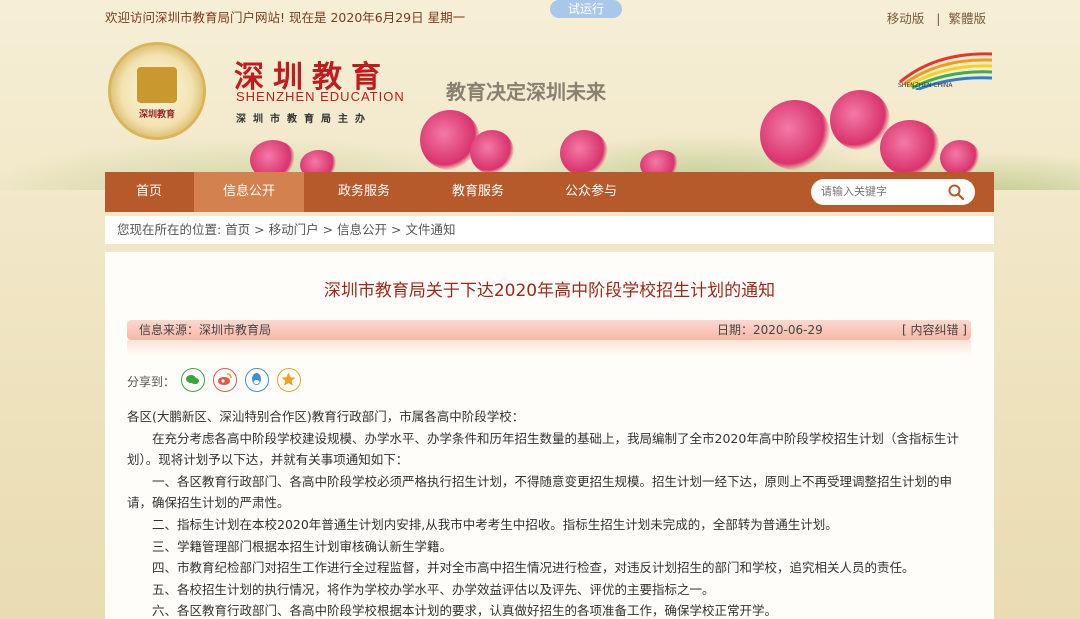  What do you see at coordinates (967, 18) in the screenshot?
I see `traditional-chinese-link: 繁體版` at bounding box center [967, 18].